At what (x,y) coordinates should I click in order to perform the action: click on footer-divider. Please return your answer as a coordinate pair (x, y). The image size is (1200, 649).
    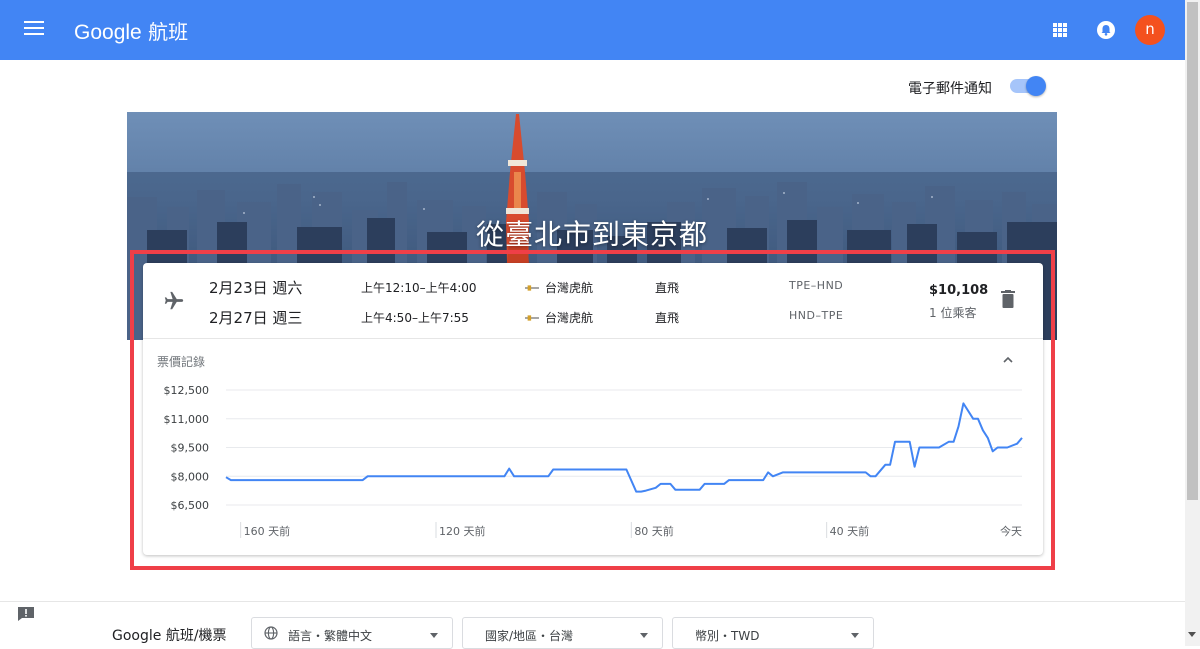
    Looking at the image, I should click on (592, 601).